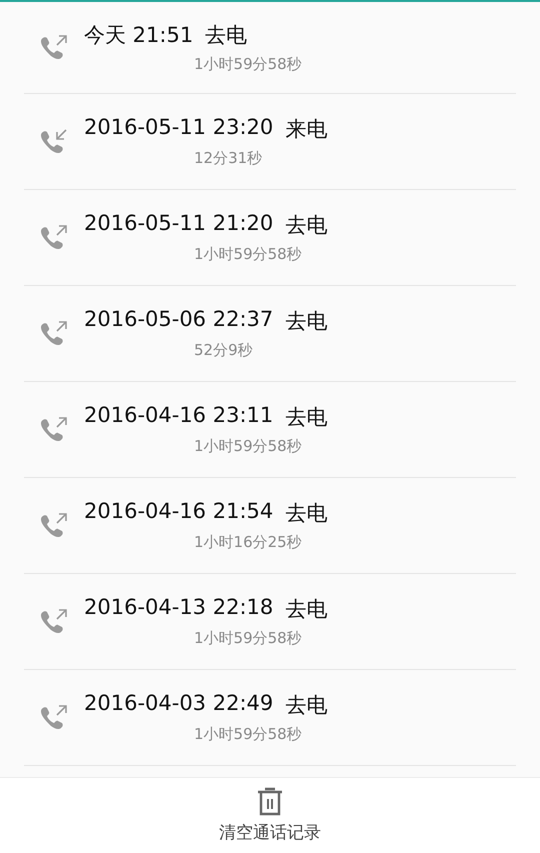  Describe the element at coordinates (179, 608) in the screenshot. I see `call-time: 2016-04-13 22:18` at that location.